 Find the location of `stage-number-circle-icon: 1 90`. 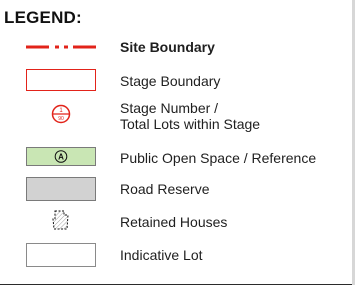

stage-number-circle-icon: 1 90 is located at coordinates (61, 115).